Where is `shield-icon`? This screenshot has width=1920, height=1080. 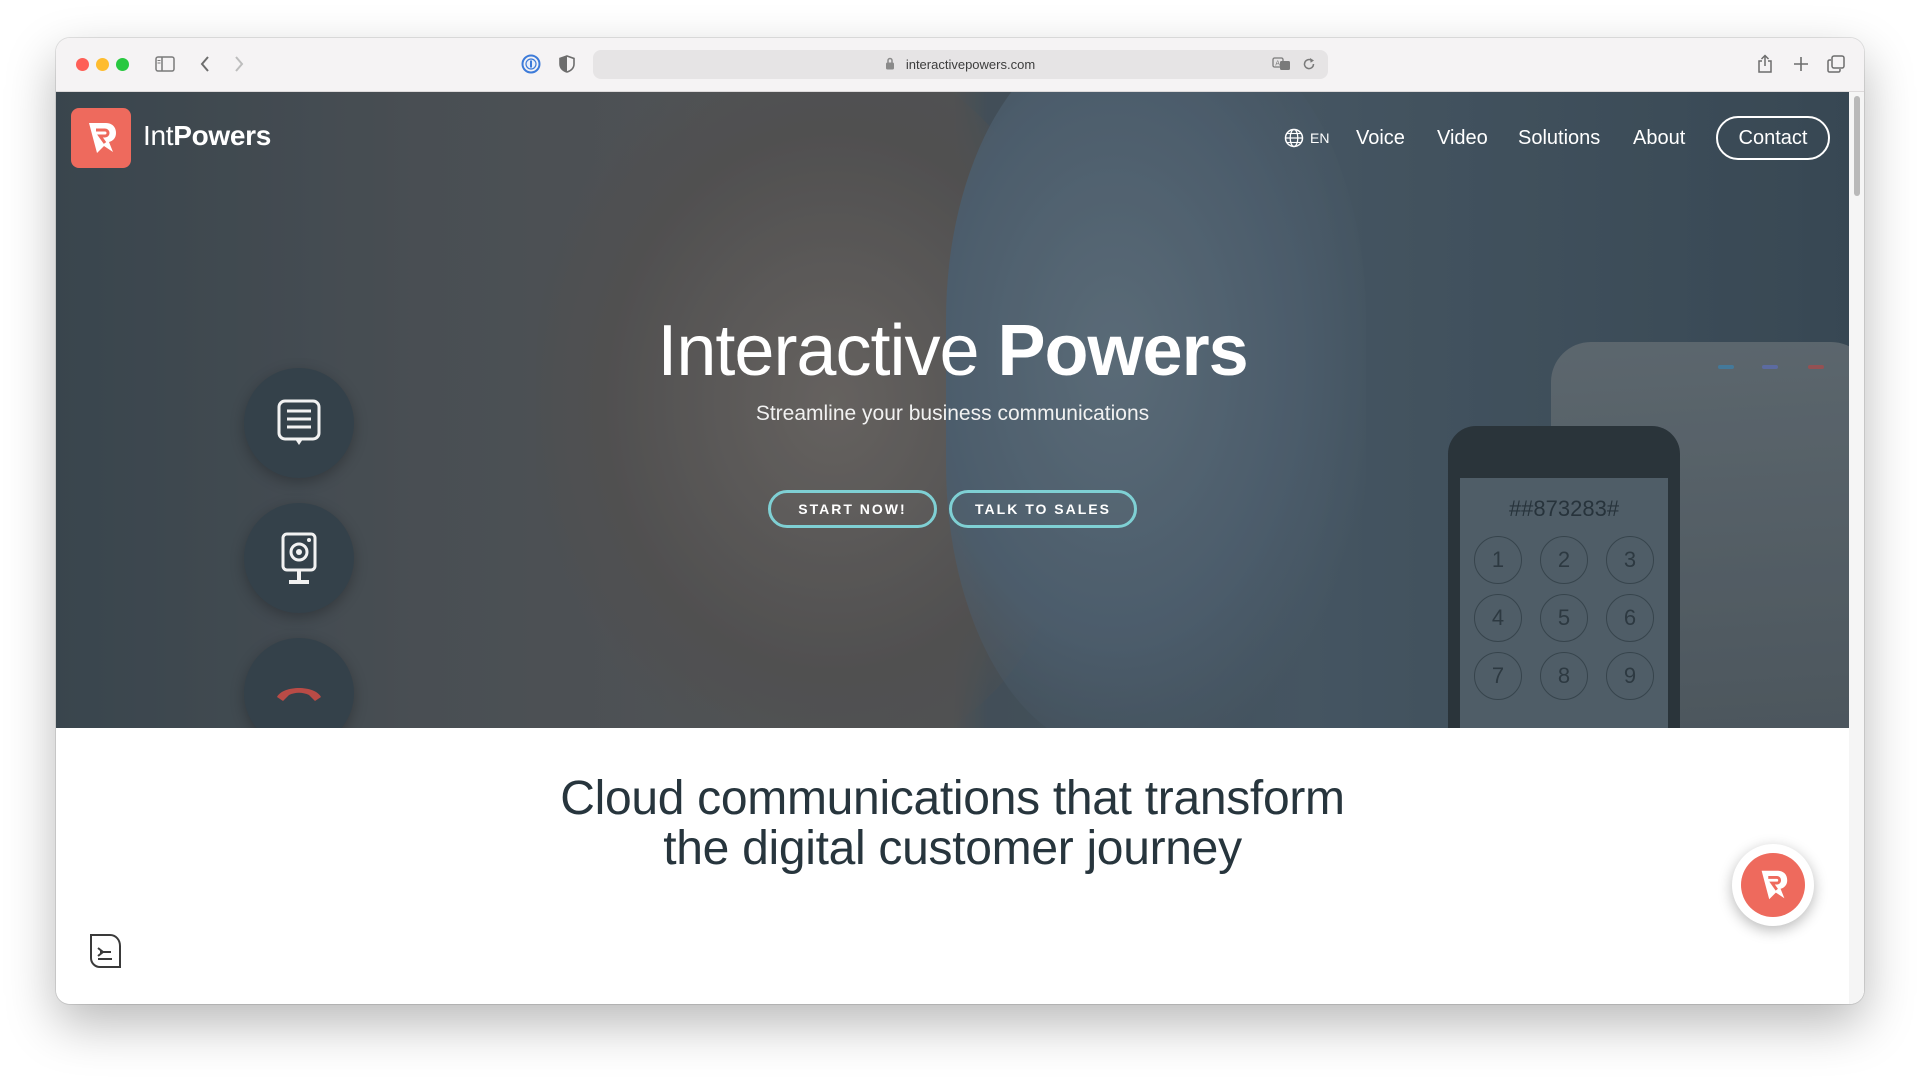
shield-icon is located at coordinates (567, 64).